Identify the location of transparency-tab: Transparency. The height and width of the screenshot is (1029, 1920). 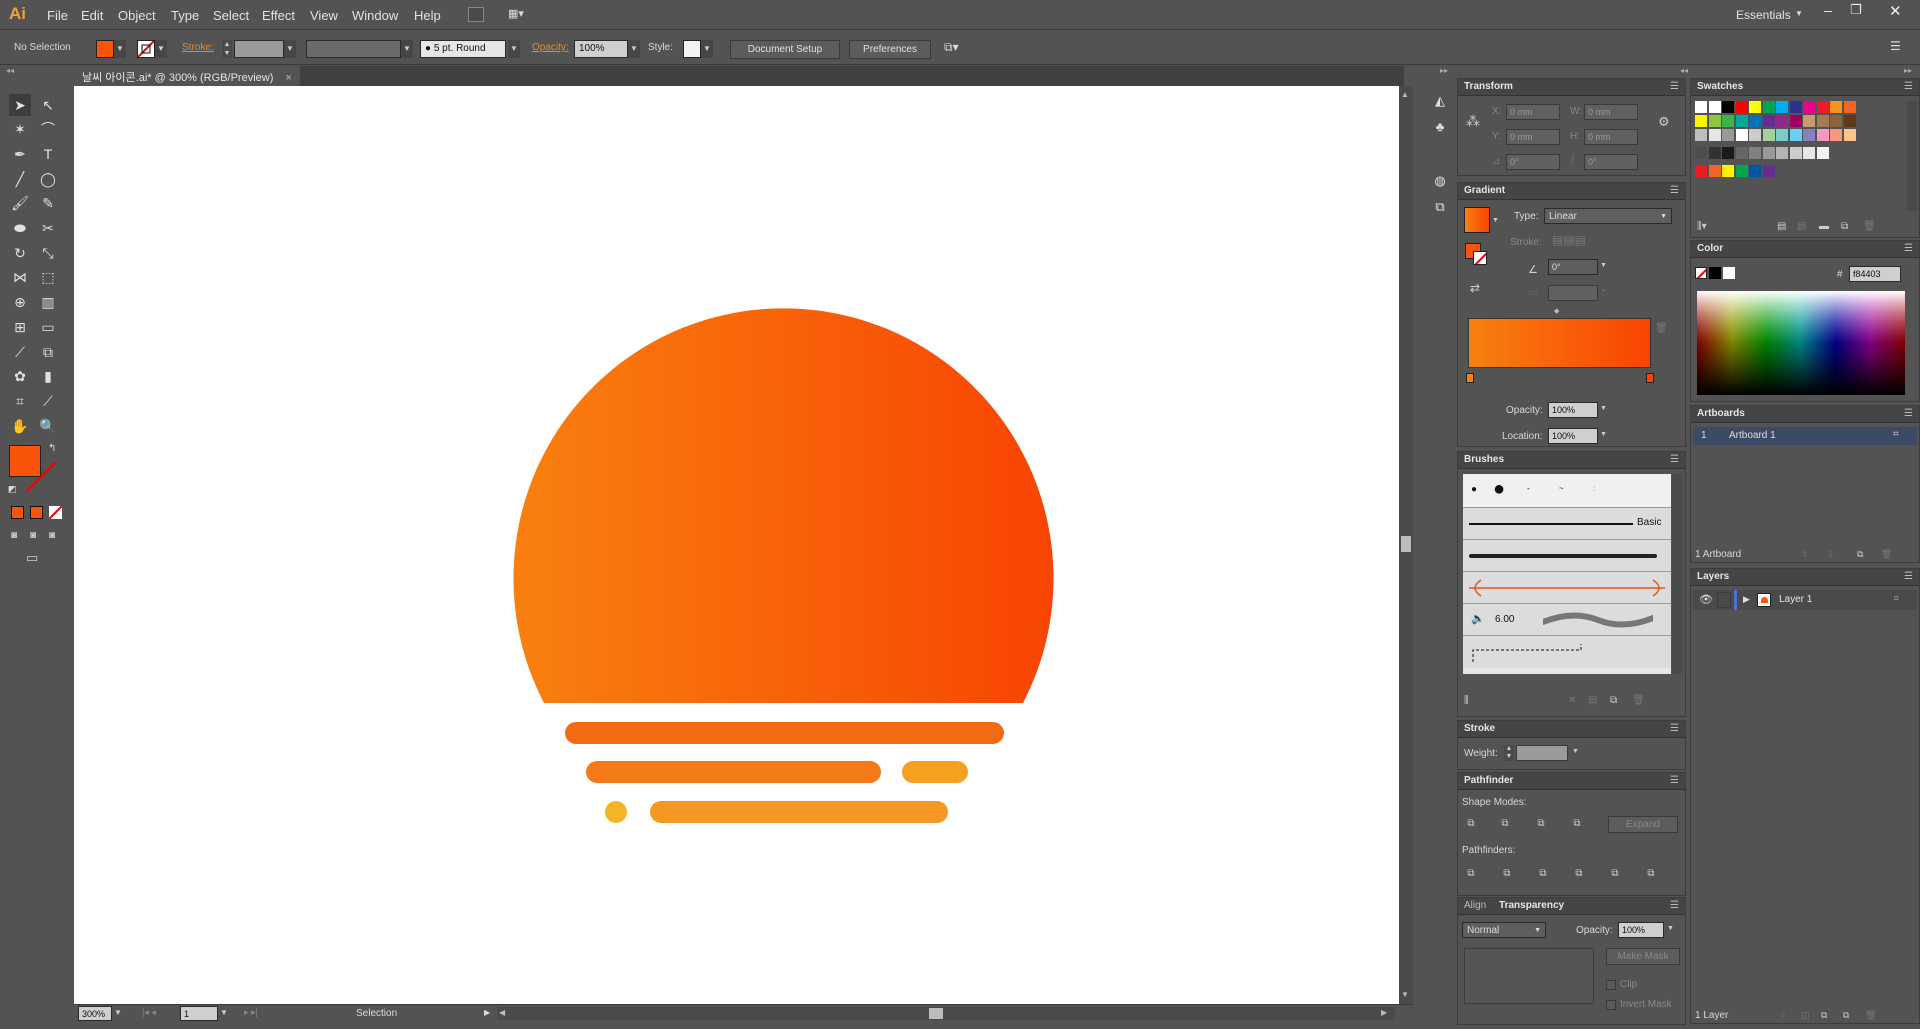
(1531, 905).